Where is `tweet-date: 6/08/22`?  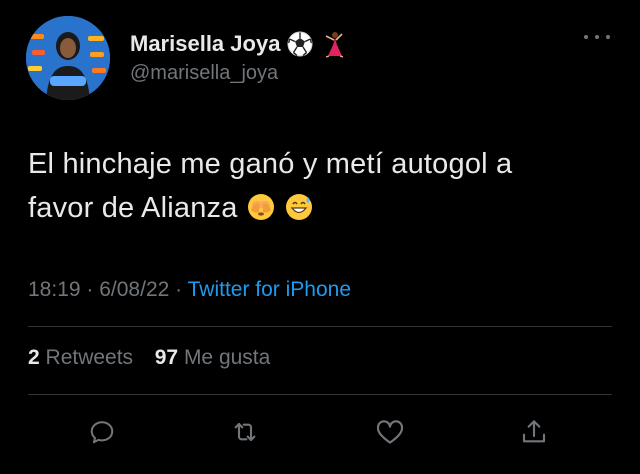 tweet-date: 6/08/22 is located at coordinates (134, 289).